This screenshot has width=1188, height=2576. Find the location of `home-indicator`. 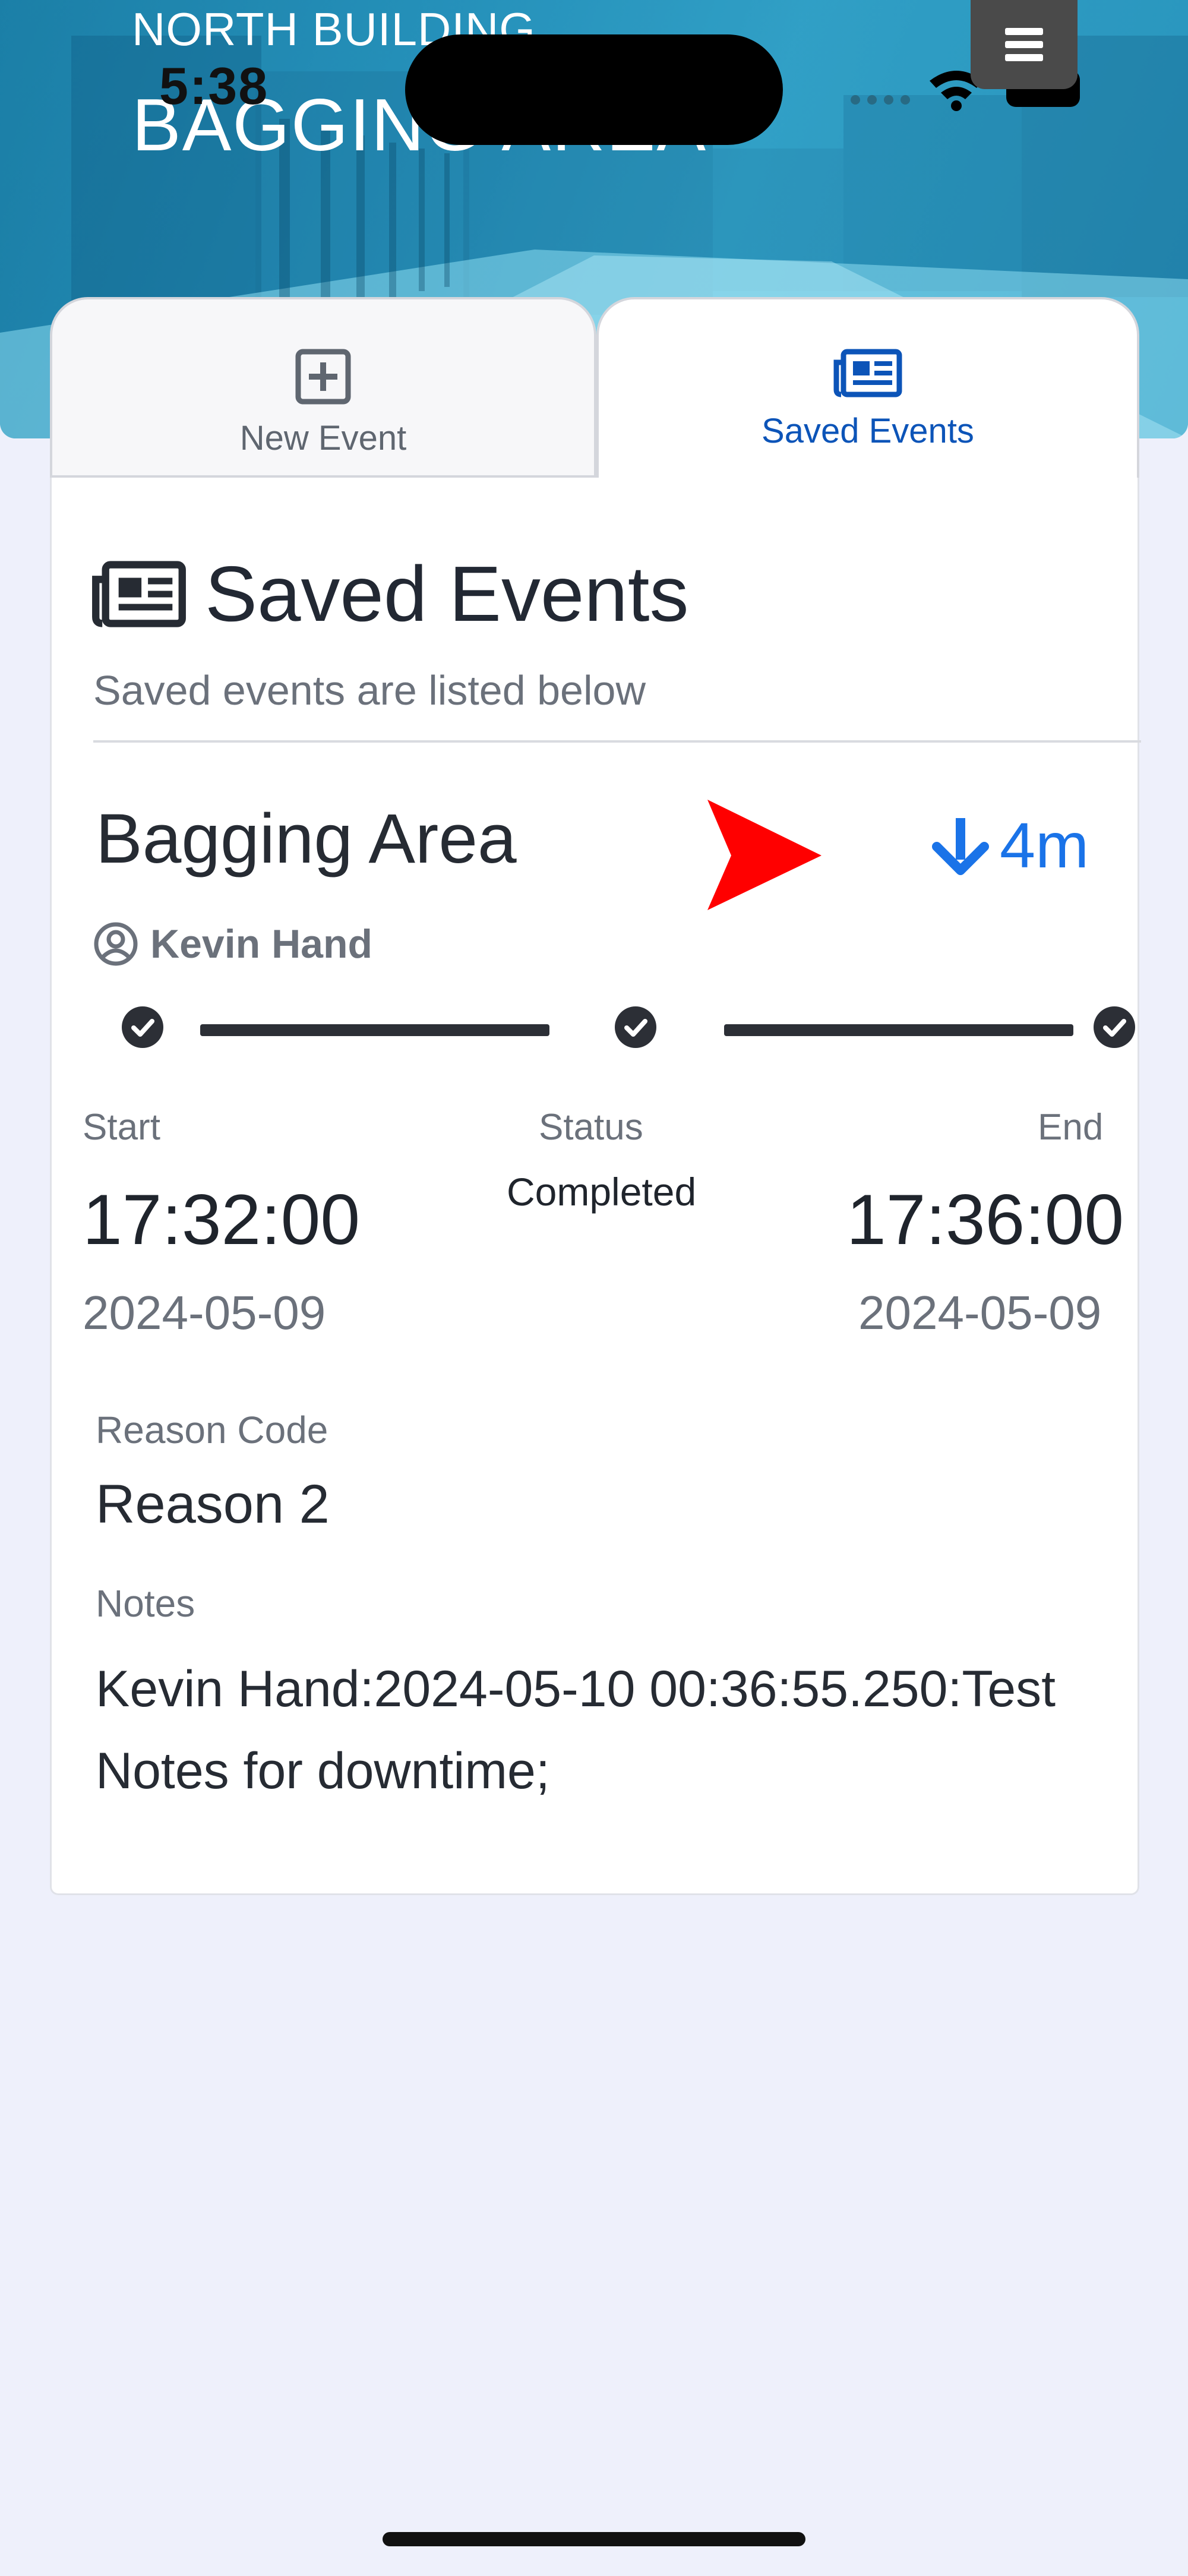

home-indicator is located at coordinates (594, 2539).